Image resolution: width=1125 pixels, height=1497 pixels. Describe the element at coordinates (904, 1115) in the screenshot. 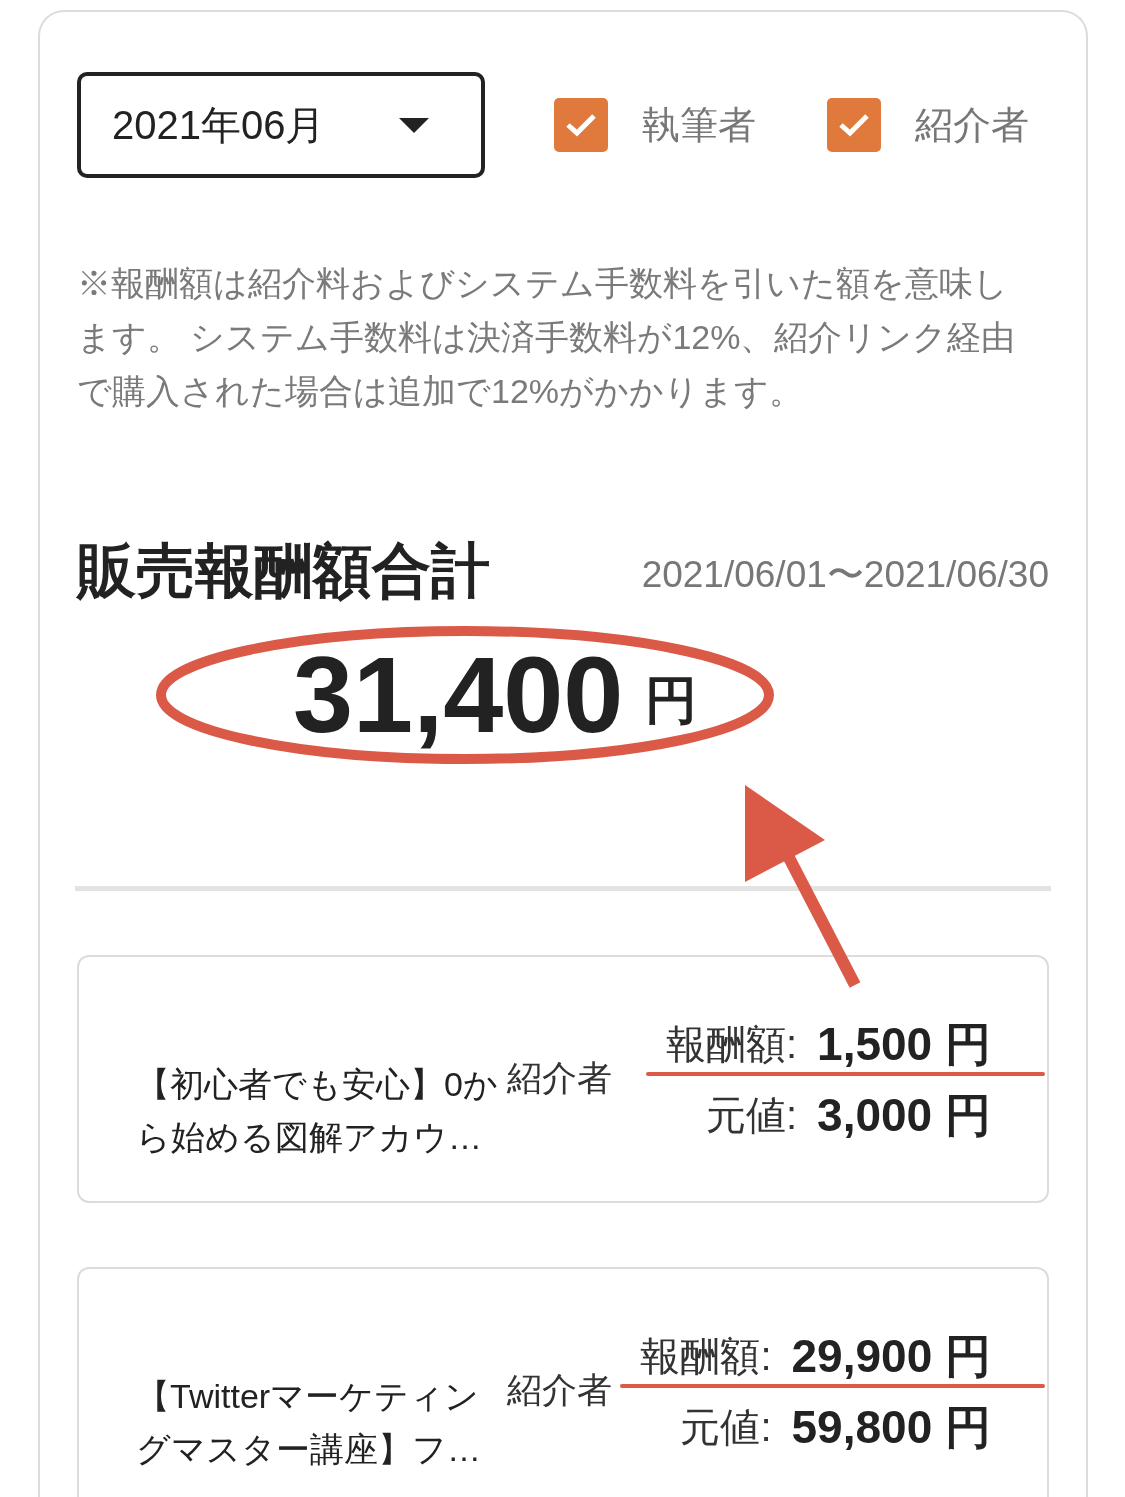

I see `price-amount: 3,000 円` at that location.